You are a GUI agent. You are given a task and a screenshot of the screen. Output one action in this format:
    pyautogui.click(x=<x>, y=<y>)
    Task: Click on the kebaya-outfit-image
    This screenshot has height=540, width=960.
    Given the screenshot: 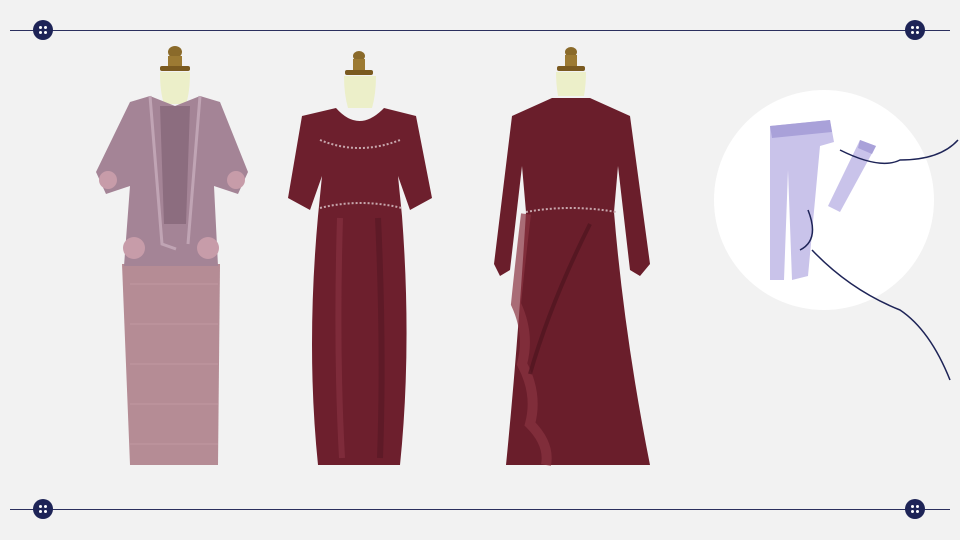 What is the action you would take?
    pyautogui.click(x=175, y=255)
    